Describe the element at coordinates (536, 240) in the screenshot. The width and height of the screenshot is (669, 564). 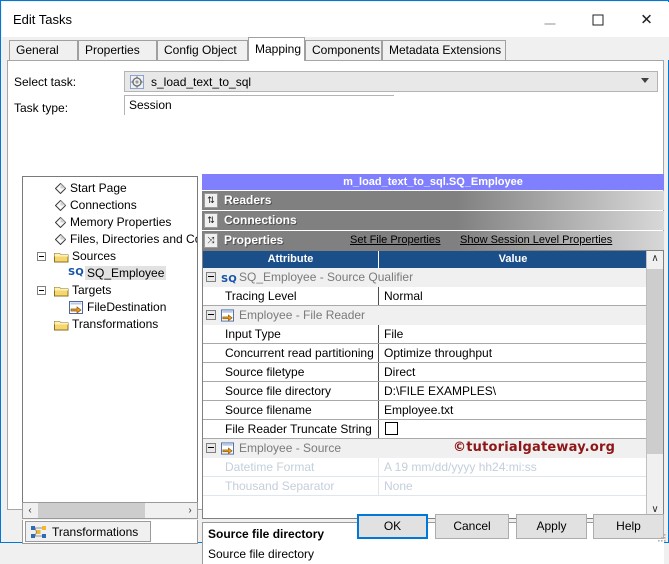
I see `show-session-level-properties-link: Show Session Level Properties` at that location.